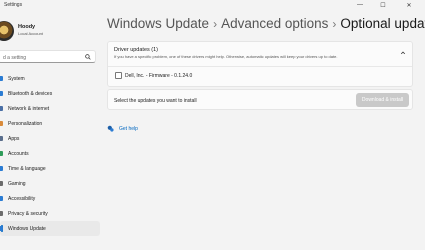  Describe the element at coordinates (382, 100) in the screenshot. I see `download-install-button: Download & install` at that location.